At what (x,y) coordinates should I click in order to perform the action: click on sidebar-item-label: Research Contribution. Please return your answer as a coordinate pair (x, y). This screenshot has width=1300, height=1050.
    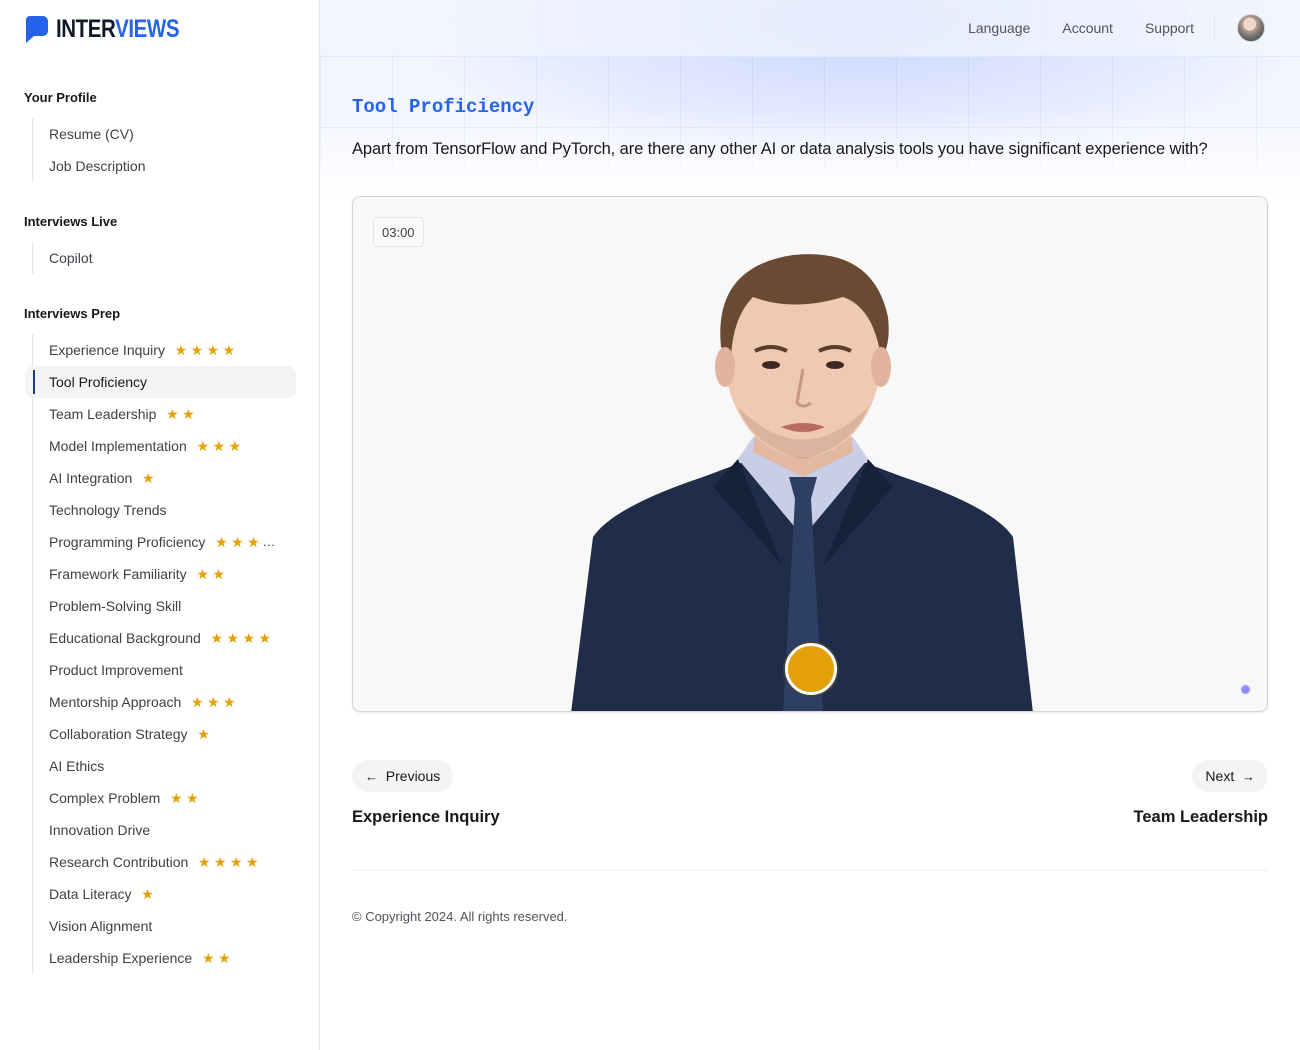
    Looking at the image, I should click on (119, 862).